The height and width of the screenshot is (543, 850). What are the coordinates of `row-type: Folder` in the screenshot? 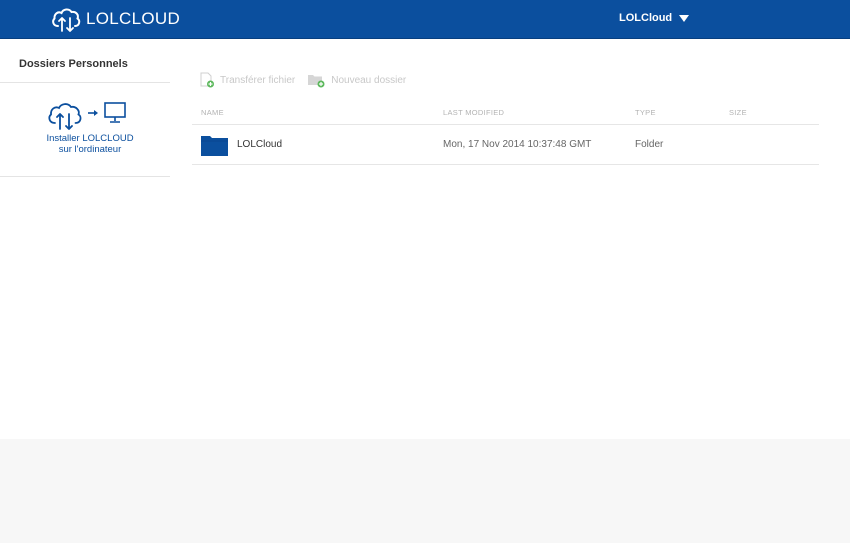 It's located at (649, 144).